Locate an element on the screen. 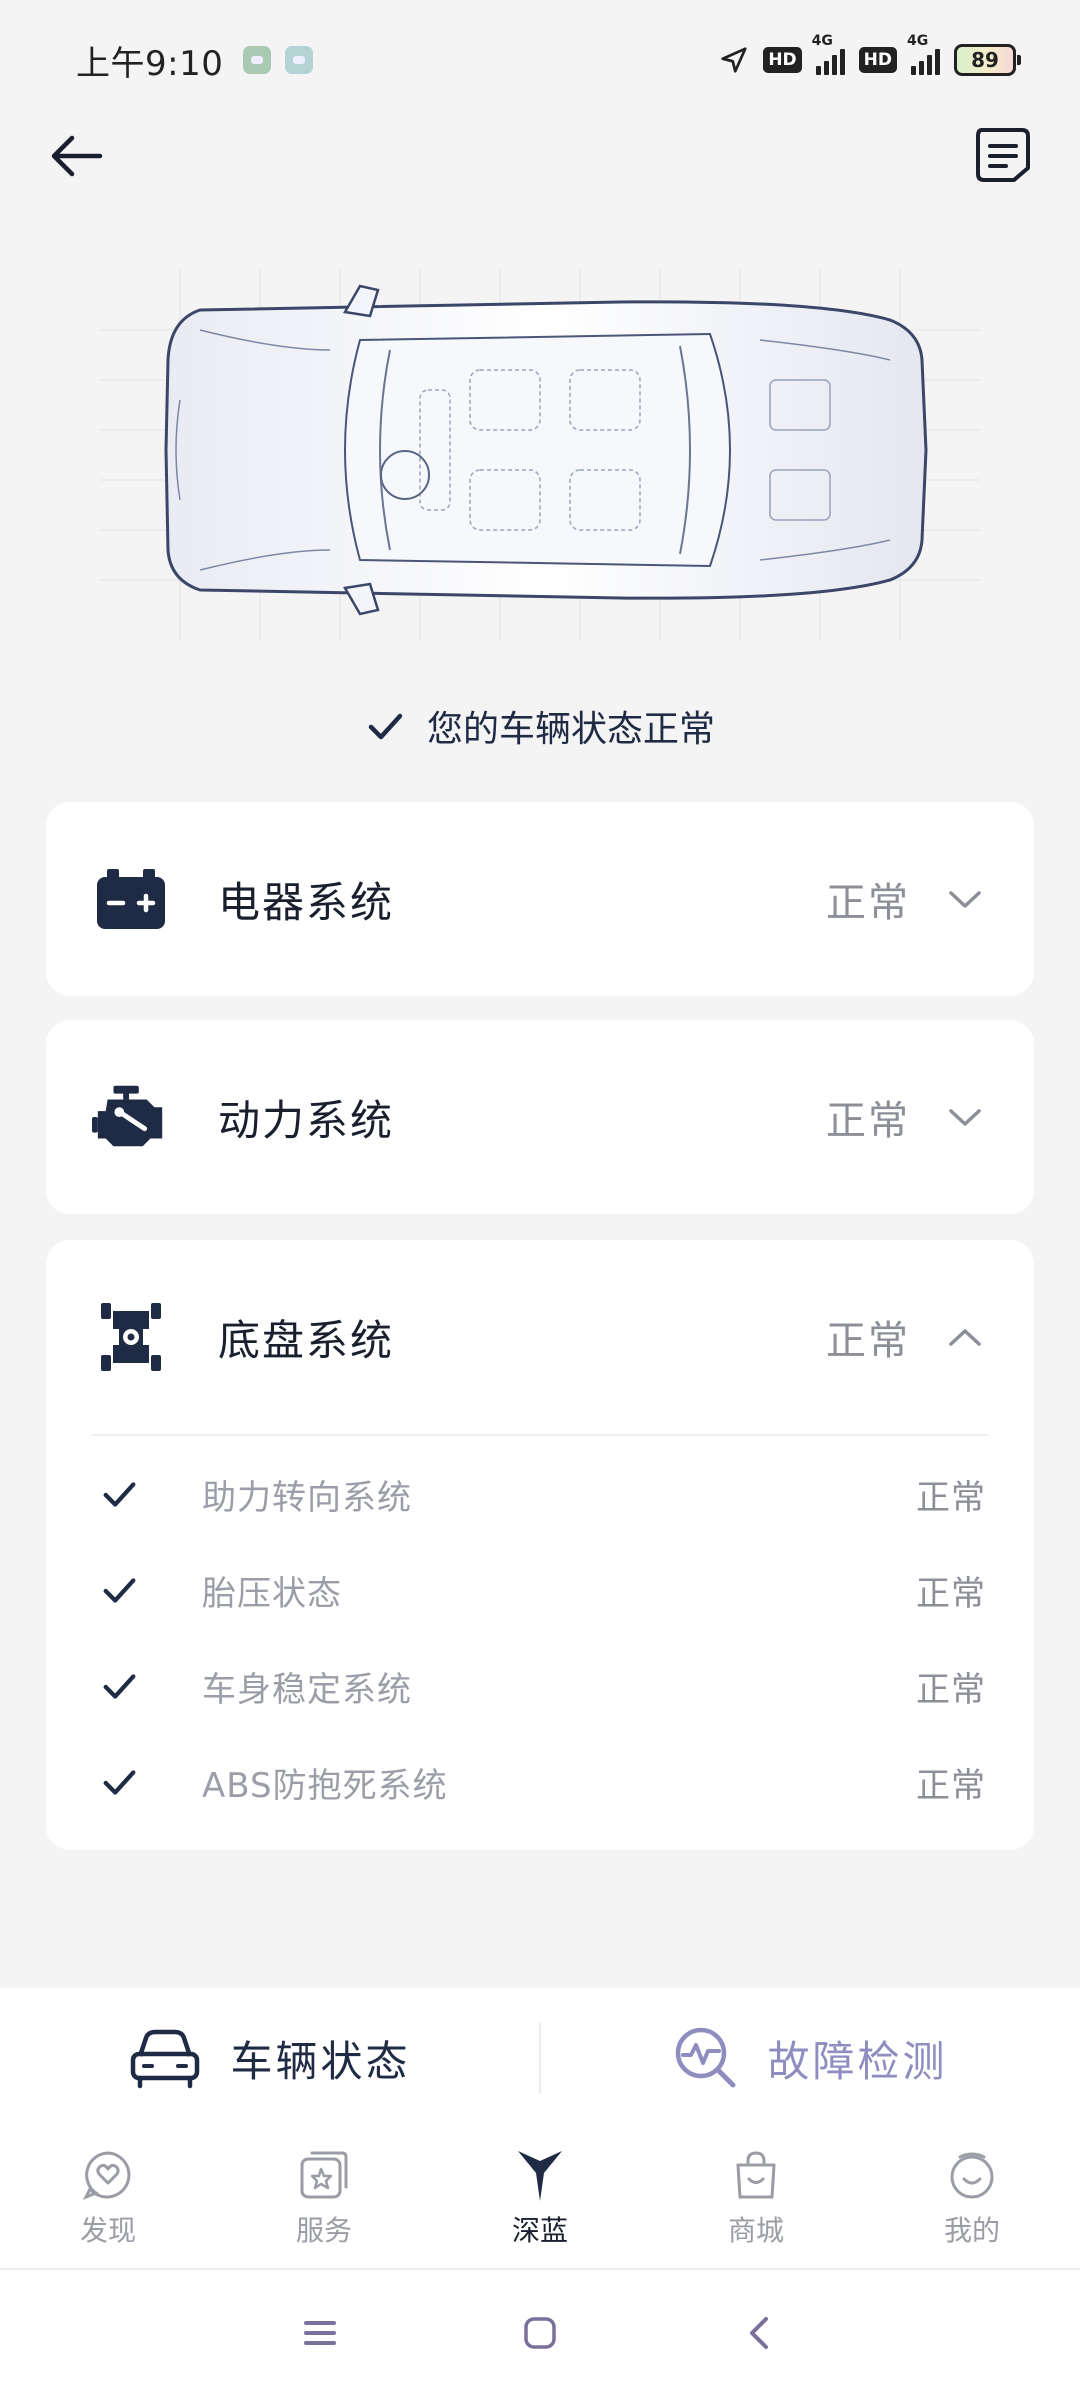 The width and height of the screenshot is (1080, 2400). tab-home: 深蓝 is located at coordinates (540, 2198).